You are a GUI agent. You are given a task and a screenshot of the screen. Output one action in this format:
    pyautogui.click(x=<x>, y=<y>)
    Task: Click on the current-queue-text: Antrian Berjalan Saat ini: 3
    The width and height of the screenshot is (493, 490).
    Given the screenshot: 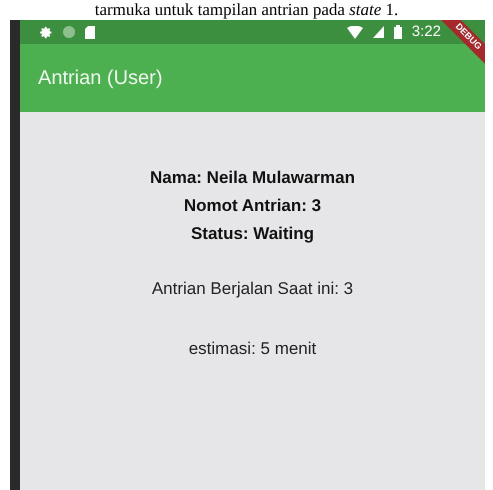 What is the action you would take?
    pyautogui.click(x=253, y=289)
    